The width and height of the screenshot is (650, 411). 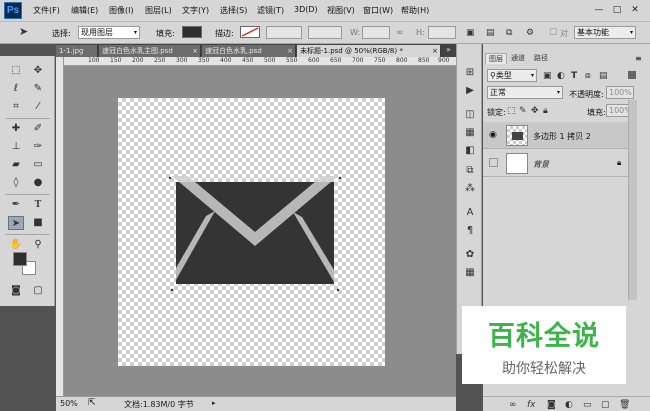 What do you see at coordinates (632, 75) in the screenshot?
I see `filter-toggle` at bounding box center [632, 75].